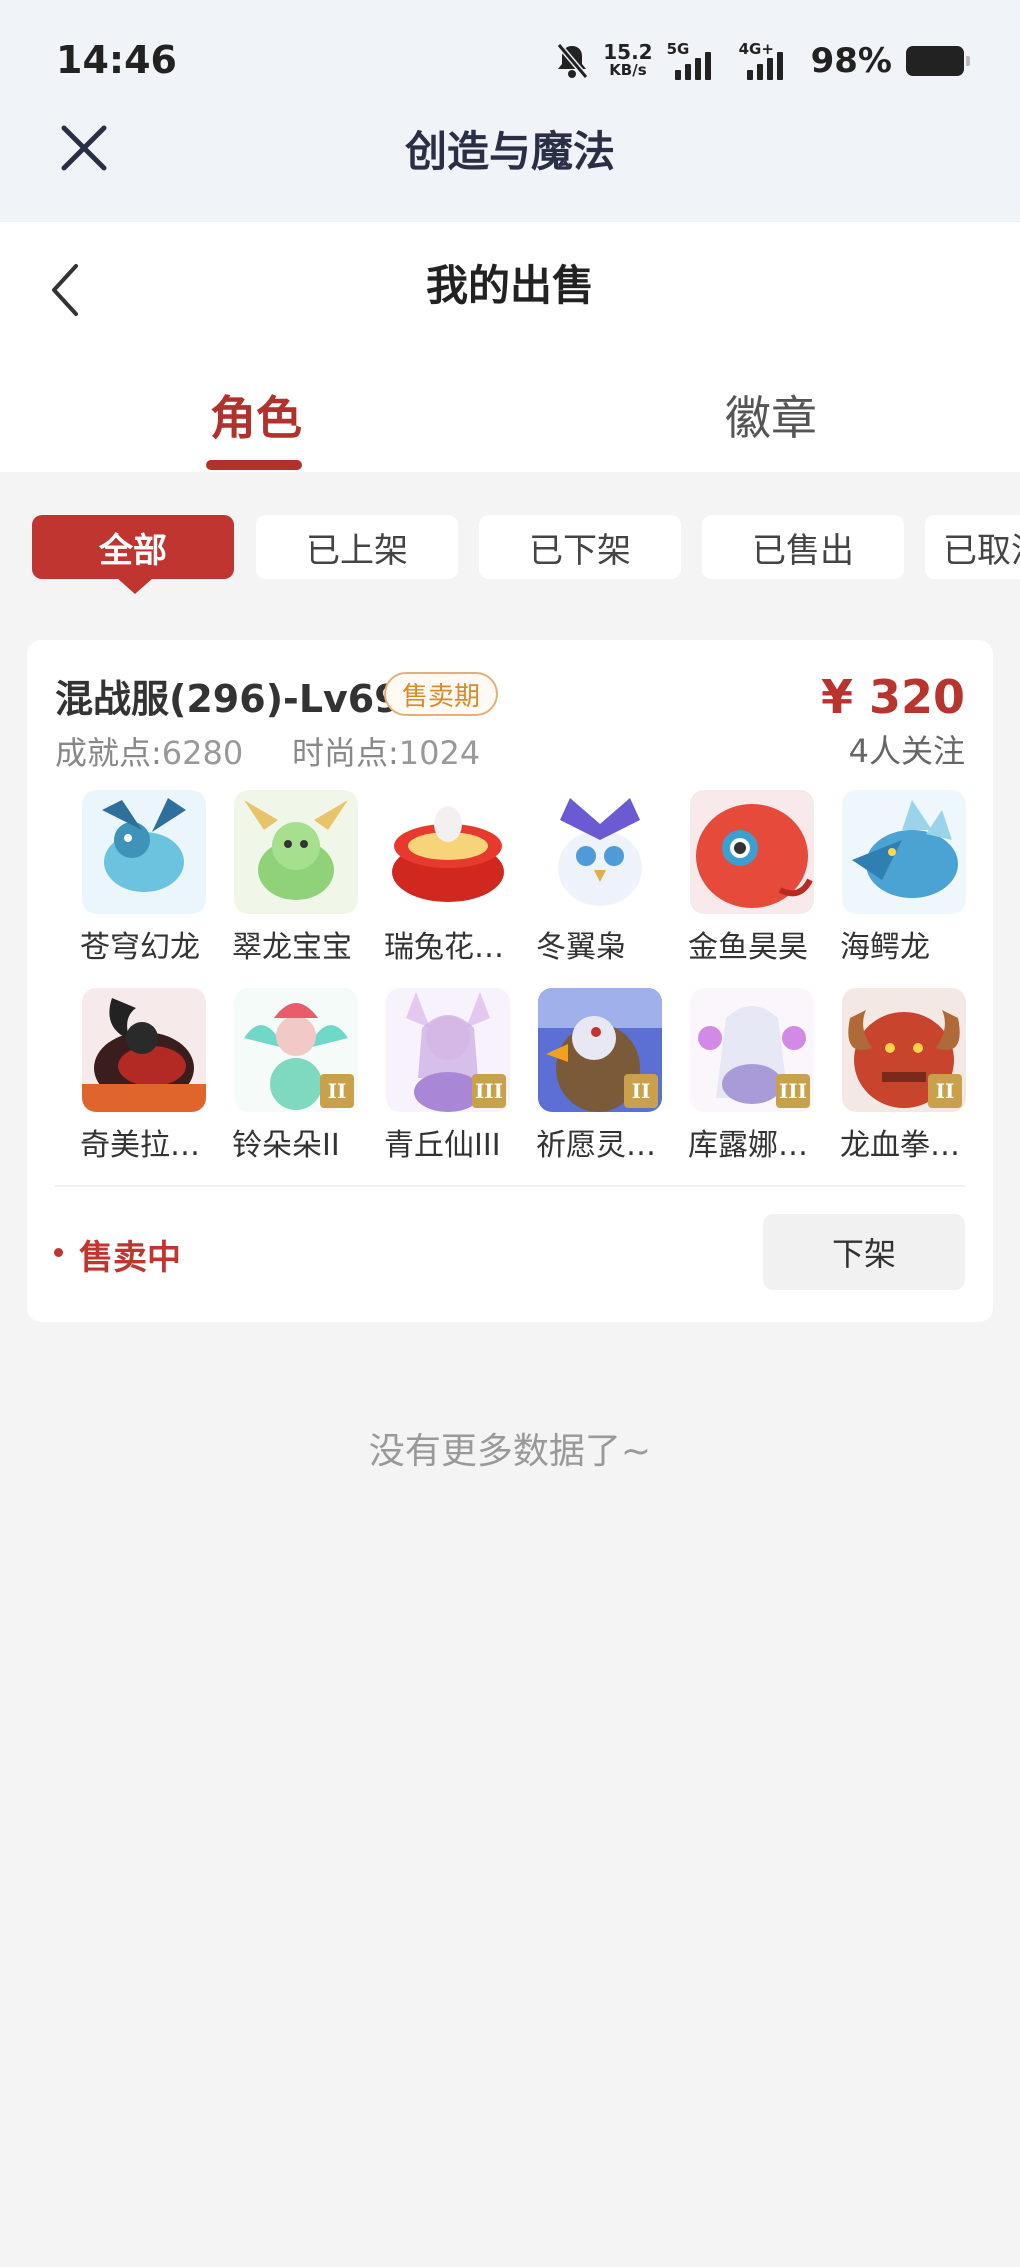 Image resolution: width=1020 pixels, height=2267 pixels. I want to click on status-bar: 14:46 15.2 KB/s 5G 4G+ 98%, so click(510, 60).